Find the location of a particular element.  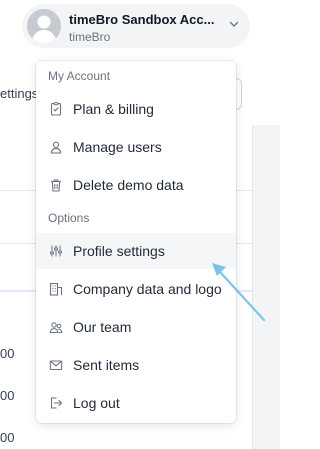

menu-item-label: Company data and logo is located at coordinates (147, 289).